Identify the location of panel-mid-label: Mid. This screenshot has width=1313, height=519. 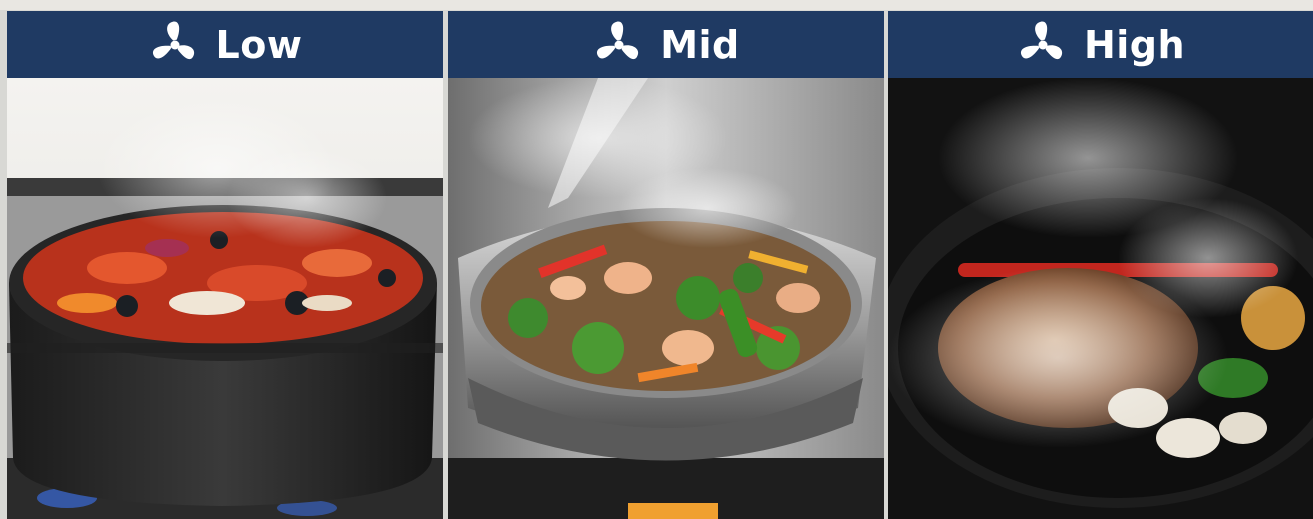
(700, 44).